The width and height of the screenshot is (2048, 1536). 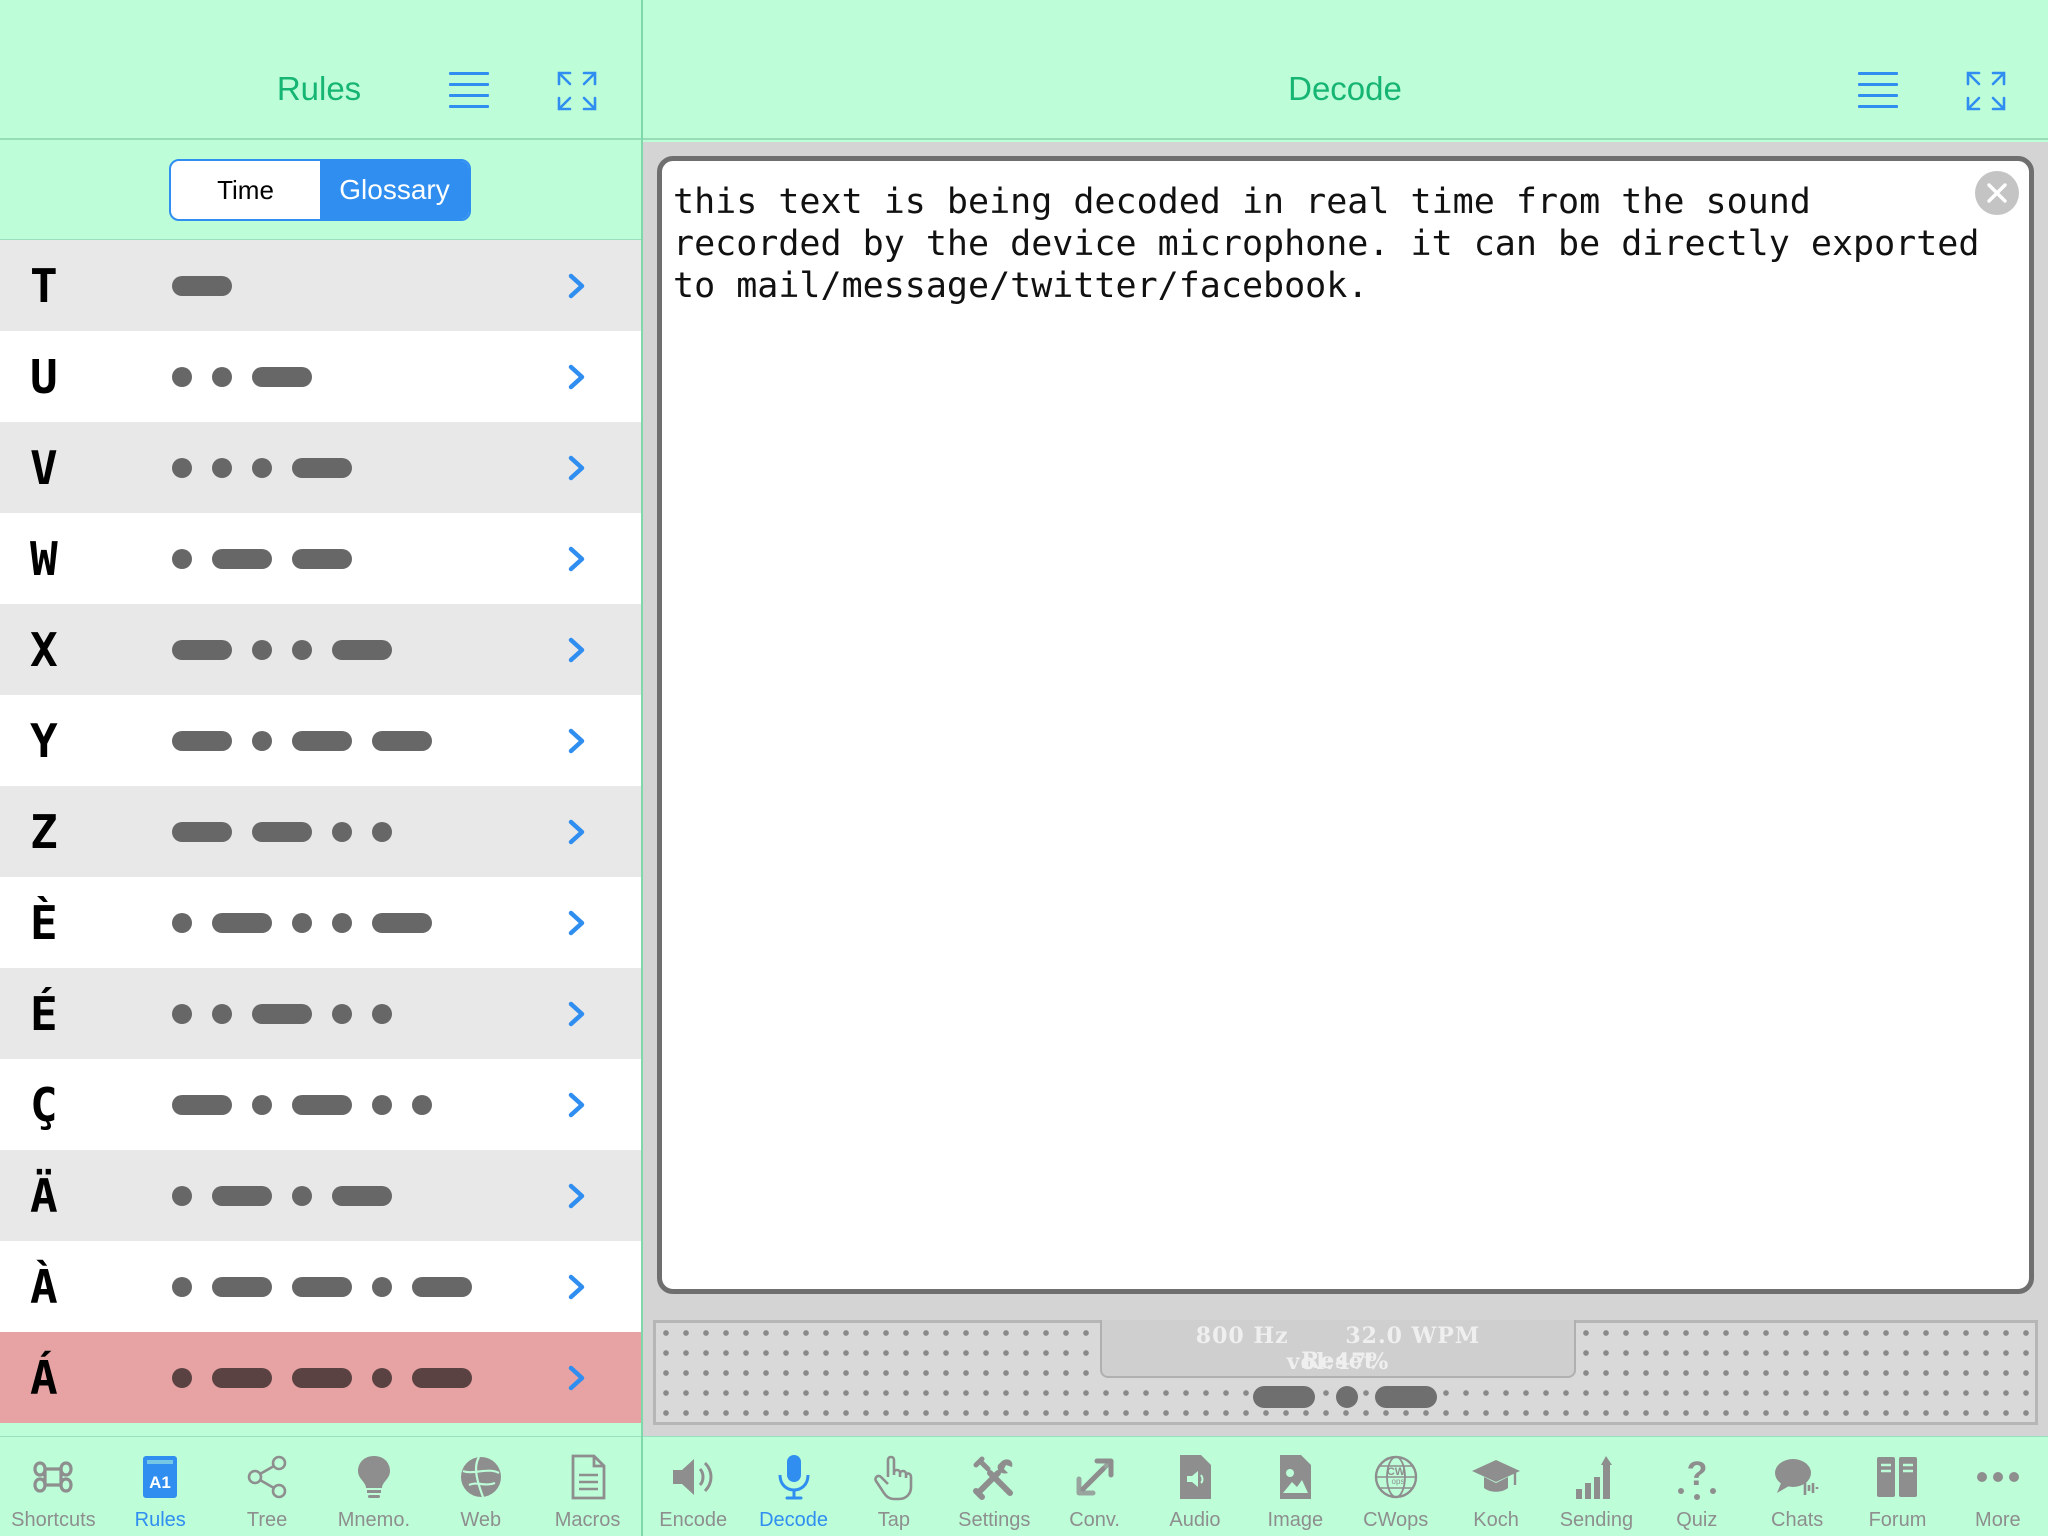 I want to click on speaker-icon, so click(x=693, y=1477).